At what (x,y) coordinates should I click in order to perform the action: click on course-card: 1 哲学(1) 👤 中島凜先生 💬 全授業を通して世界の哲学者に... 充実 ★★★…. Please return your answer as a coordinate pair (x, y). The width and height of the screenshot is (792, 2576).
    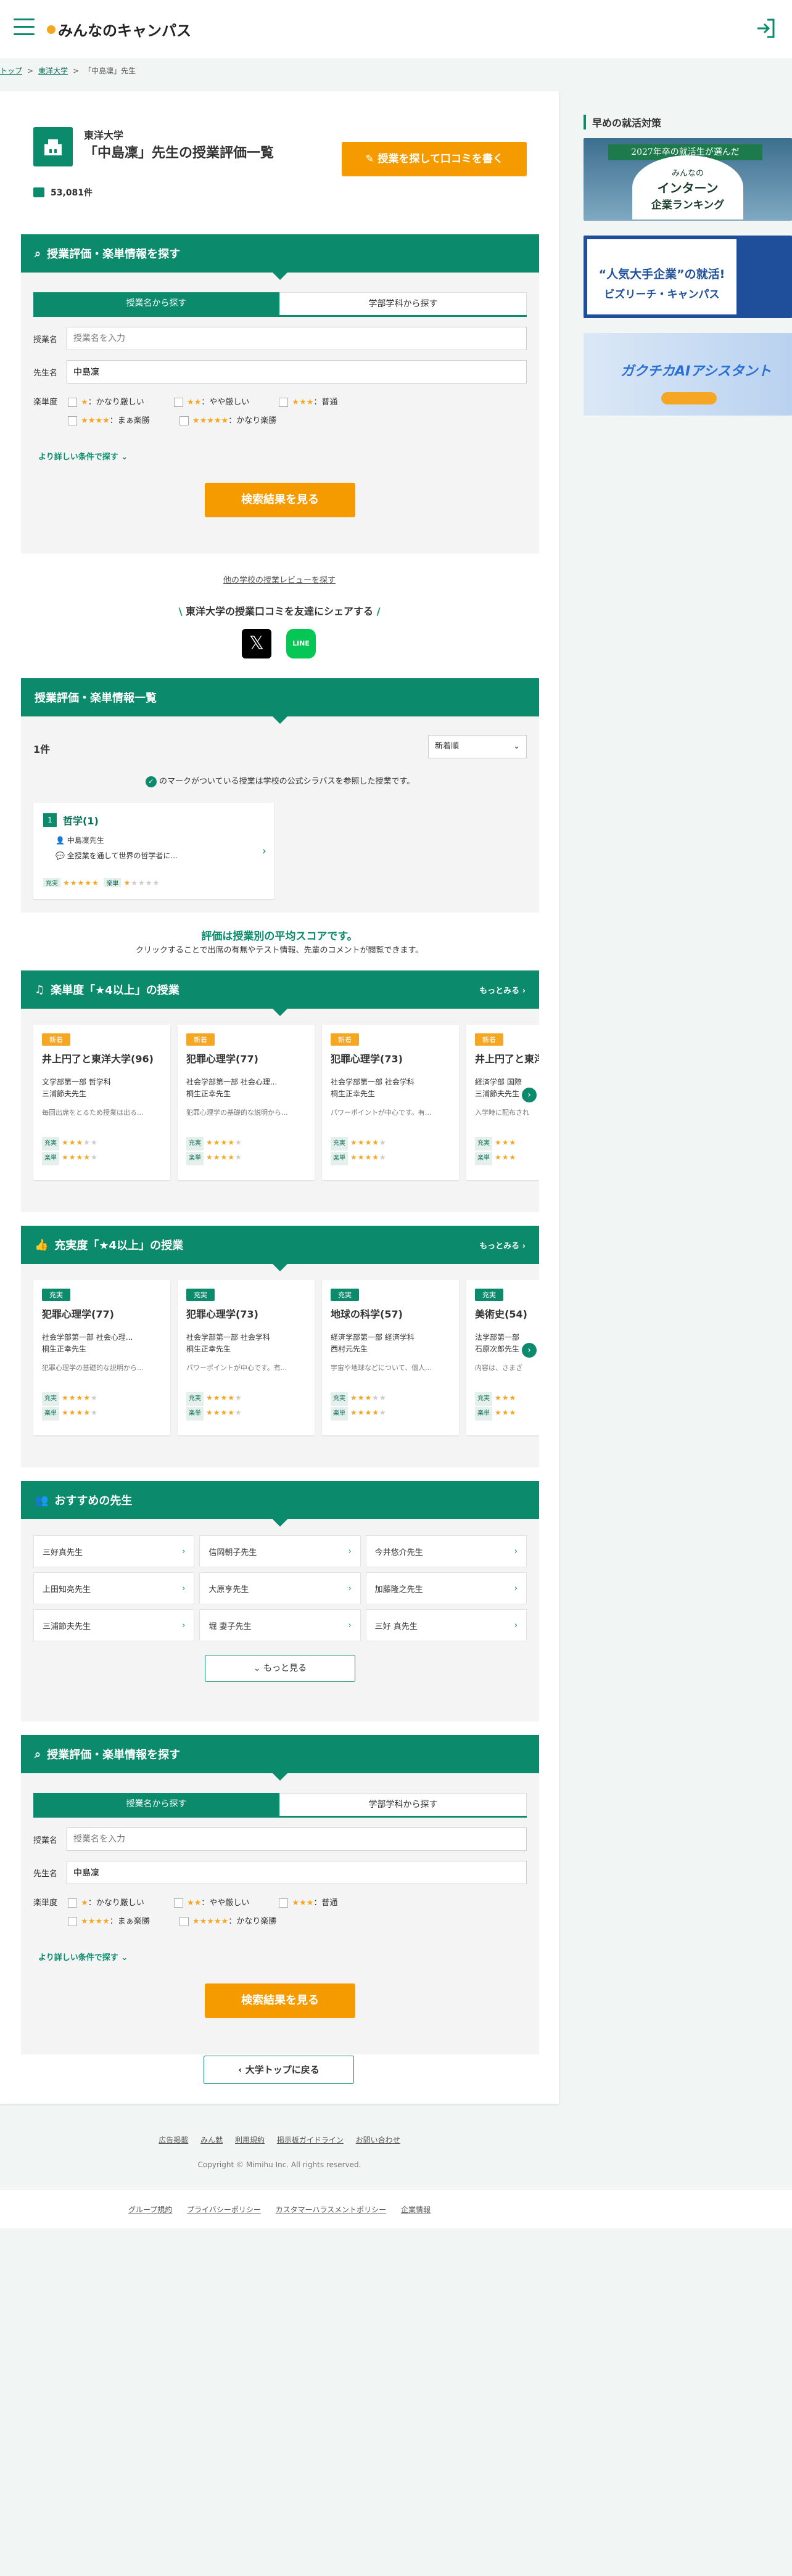
    Looking at the image, I should click on (153, 851).